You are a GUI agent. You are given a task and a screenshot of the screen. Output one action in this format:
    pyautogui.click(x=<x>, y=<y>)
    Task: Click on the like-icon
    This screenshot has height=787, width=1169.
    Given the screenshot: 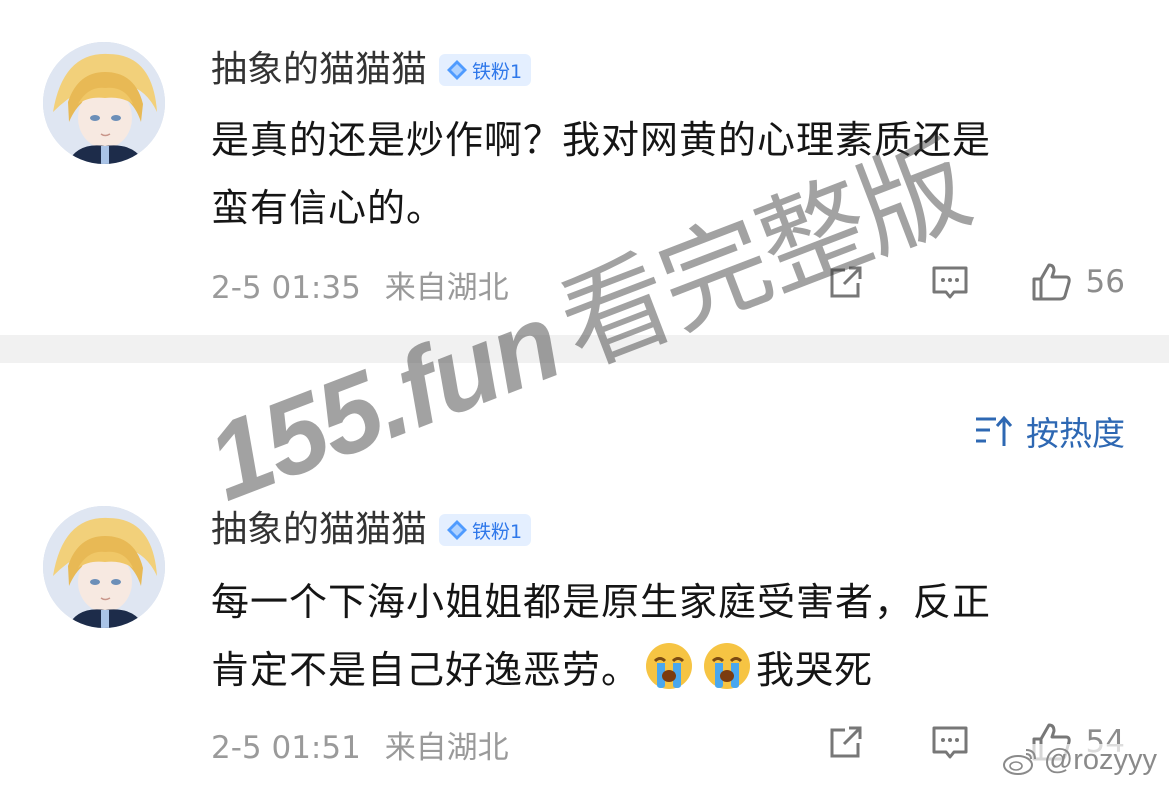 What is the action you would take?
    pyautogui.click(x=1051, y=282)
    